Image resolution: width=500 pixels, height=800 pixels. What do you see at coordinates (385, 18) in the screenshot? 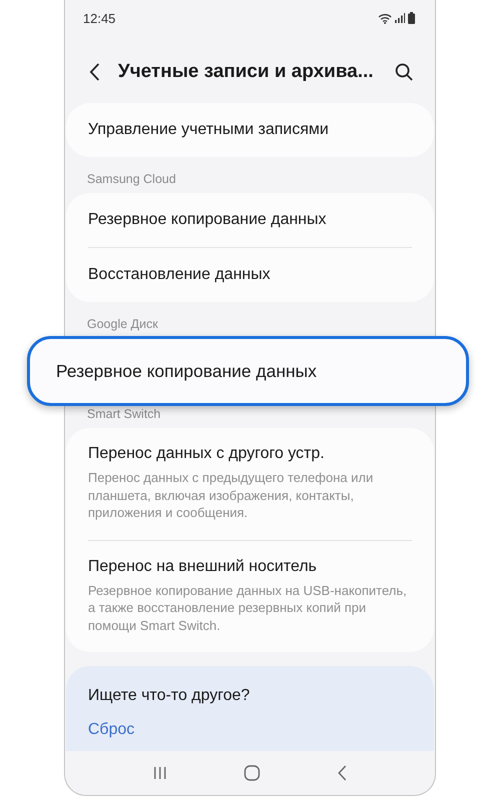
I see `wifi-icon` at bounding box center [385, 18].